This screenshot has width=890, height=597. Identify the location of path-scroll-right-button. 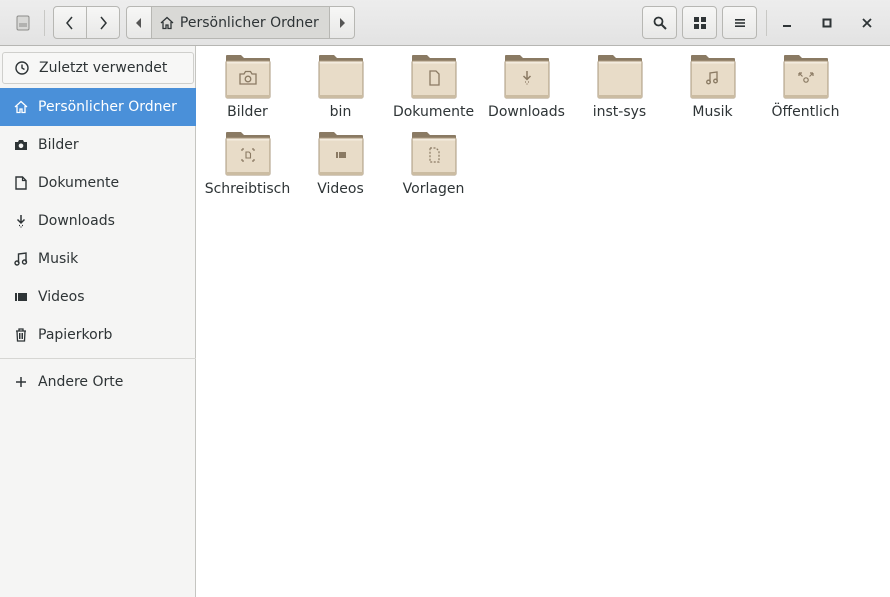
(342, 22).